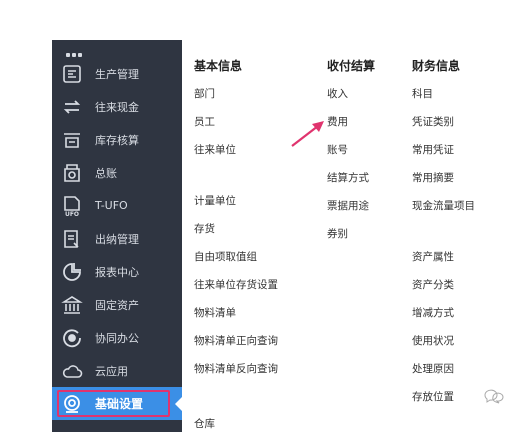 The width and height of the screenshot is (509, 432). Describe the element at coordinates (72, 404) in the screenshot. I see `settings-icon` at that location.